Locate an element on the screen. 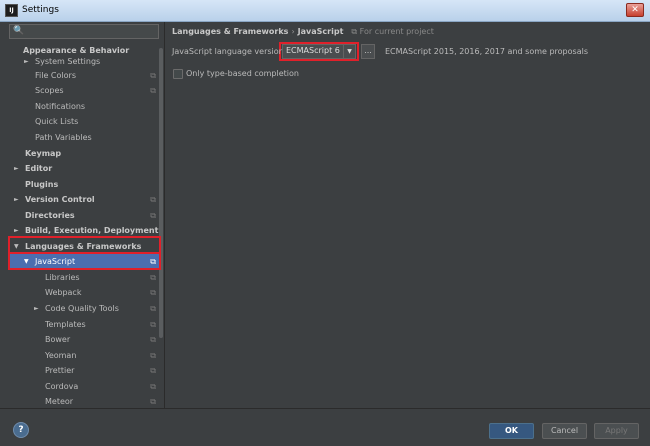 The image size is (650, 446). type-based-completion-checkbox is located at coordinates (178, 74).